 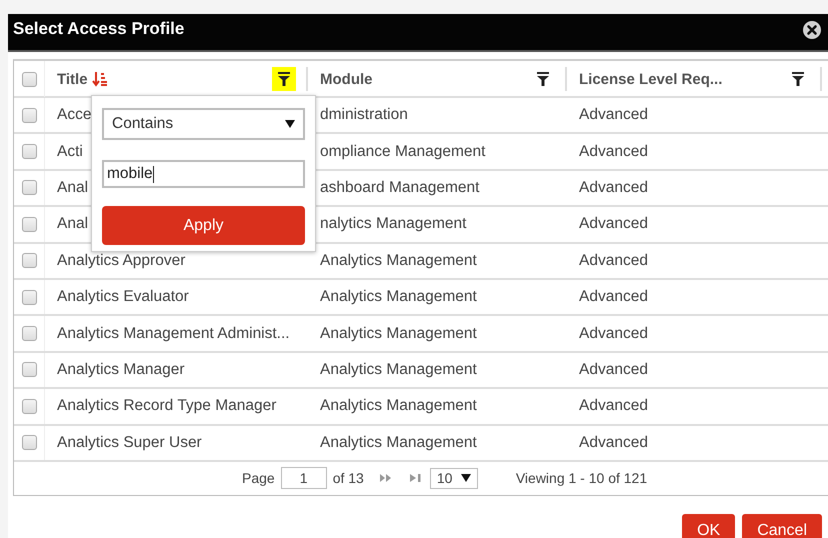 I want to click on table-cell: Analytics Record Type Manager, so click(x=166, y=406).